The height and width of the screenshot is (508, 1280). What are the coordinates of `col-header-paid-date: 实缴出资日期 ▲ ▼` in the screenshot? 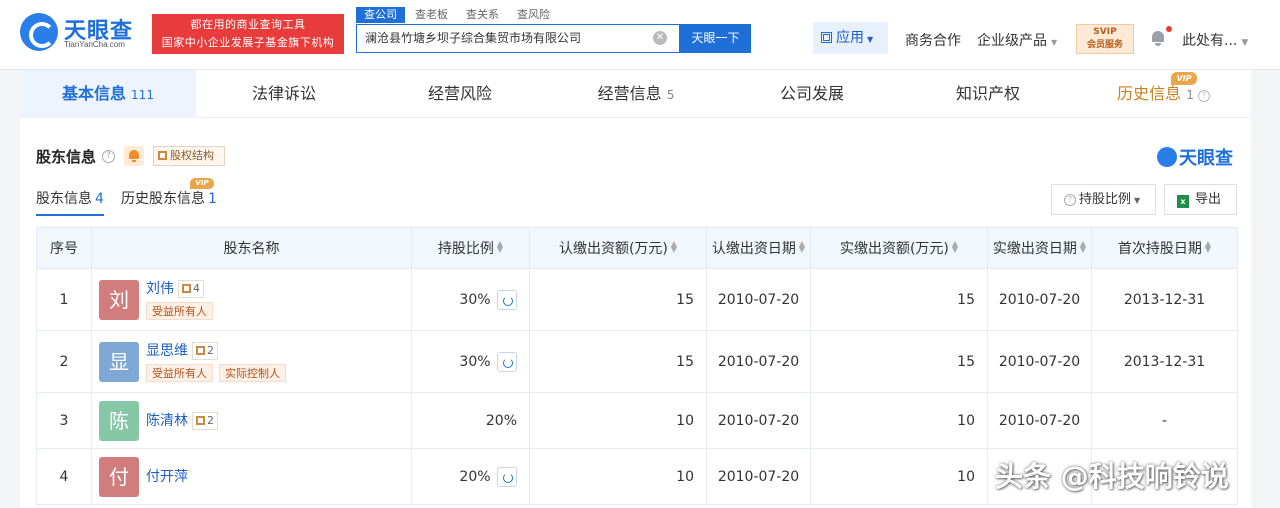 It's located at (1039, 248).